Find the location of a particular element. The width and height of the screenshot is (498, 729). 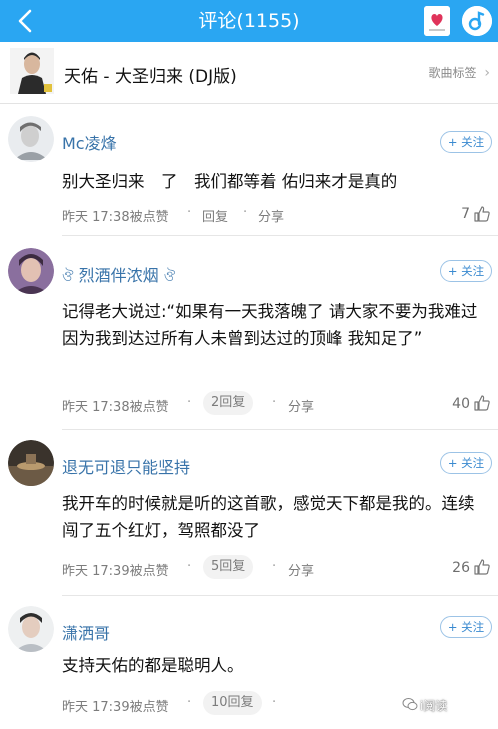

song-tag-label: 歌曲标签 is located at coordinates (452, 73).